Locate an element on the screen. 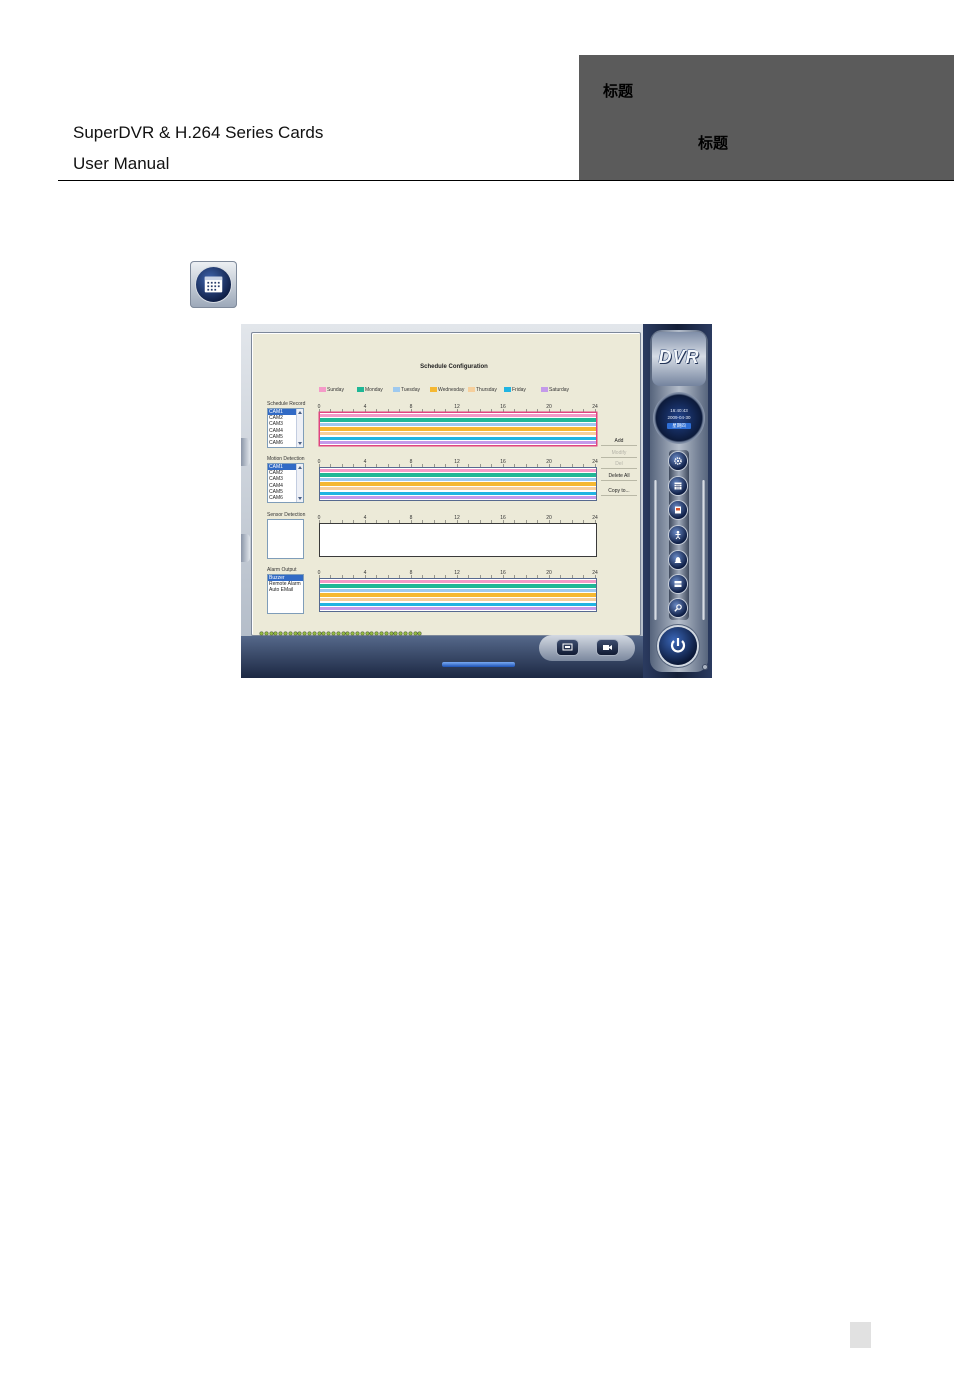  section-heading: 标题 is located at coordinates (713, 143).